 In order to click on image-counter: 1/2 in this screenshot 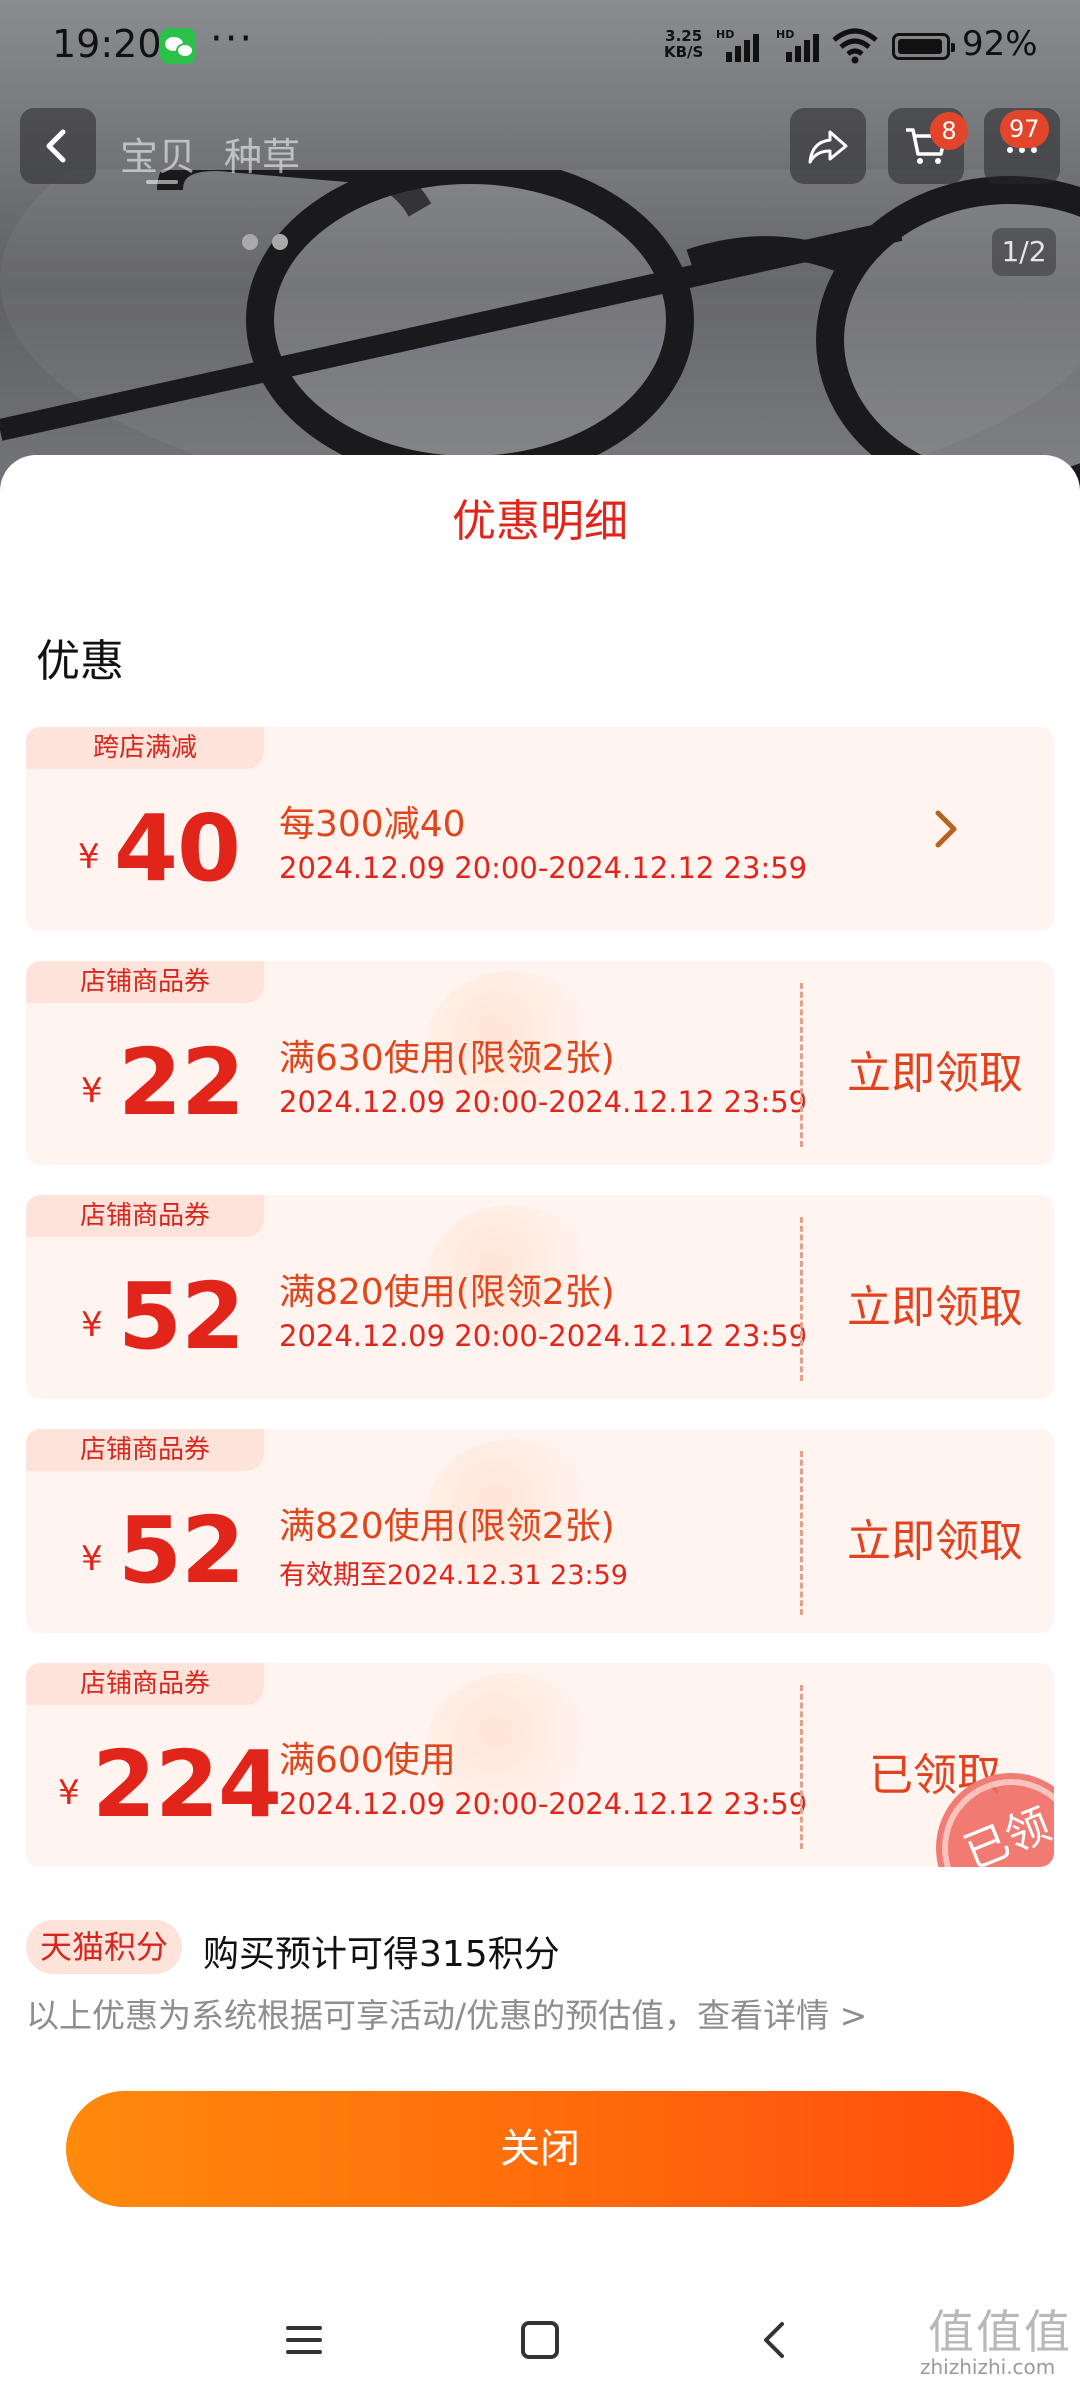, I will do `click(1024, 252)`.